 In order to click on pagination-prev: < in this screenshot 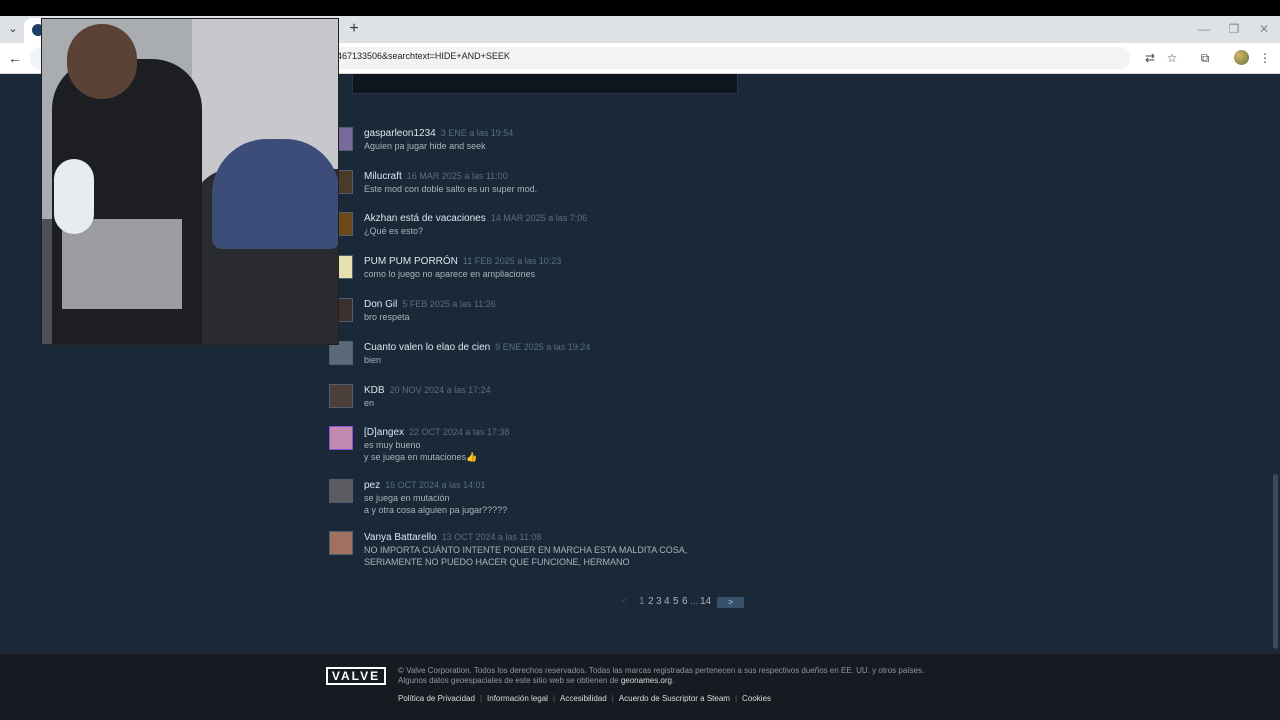, I will do `click(624, 601)`.